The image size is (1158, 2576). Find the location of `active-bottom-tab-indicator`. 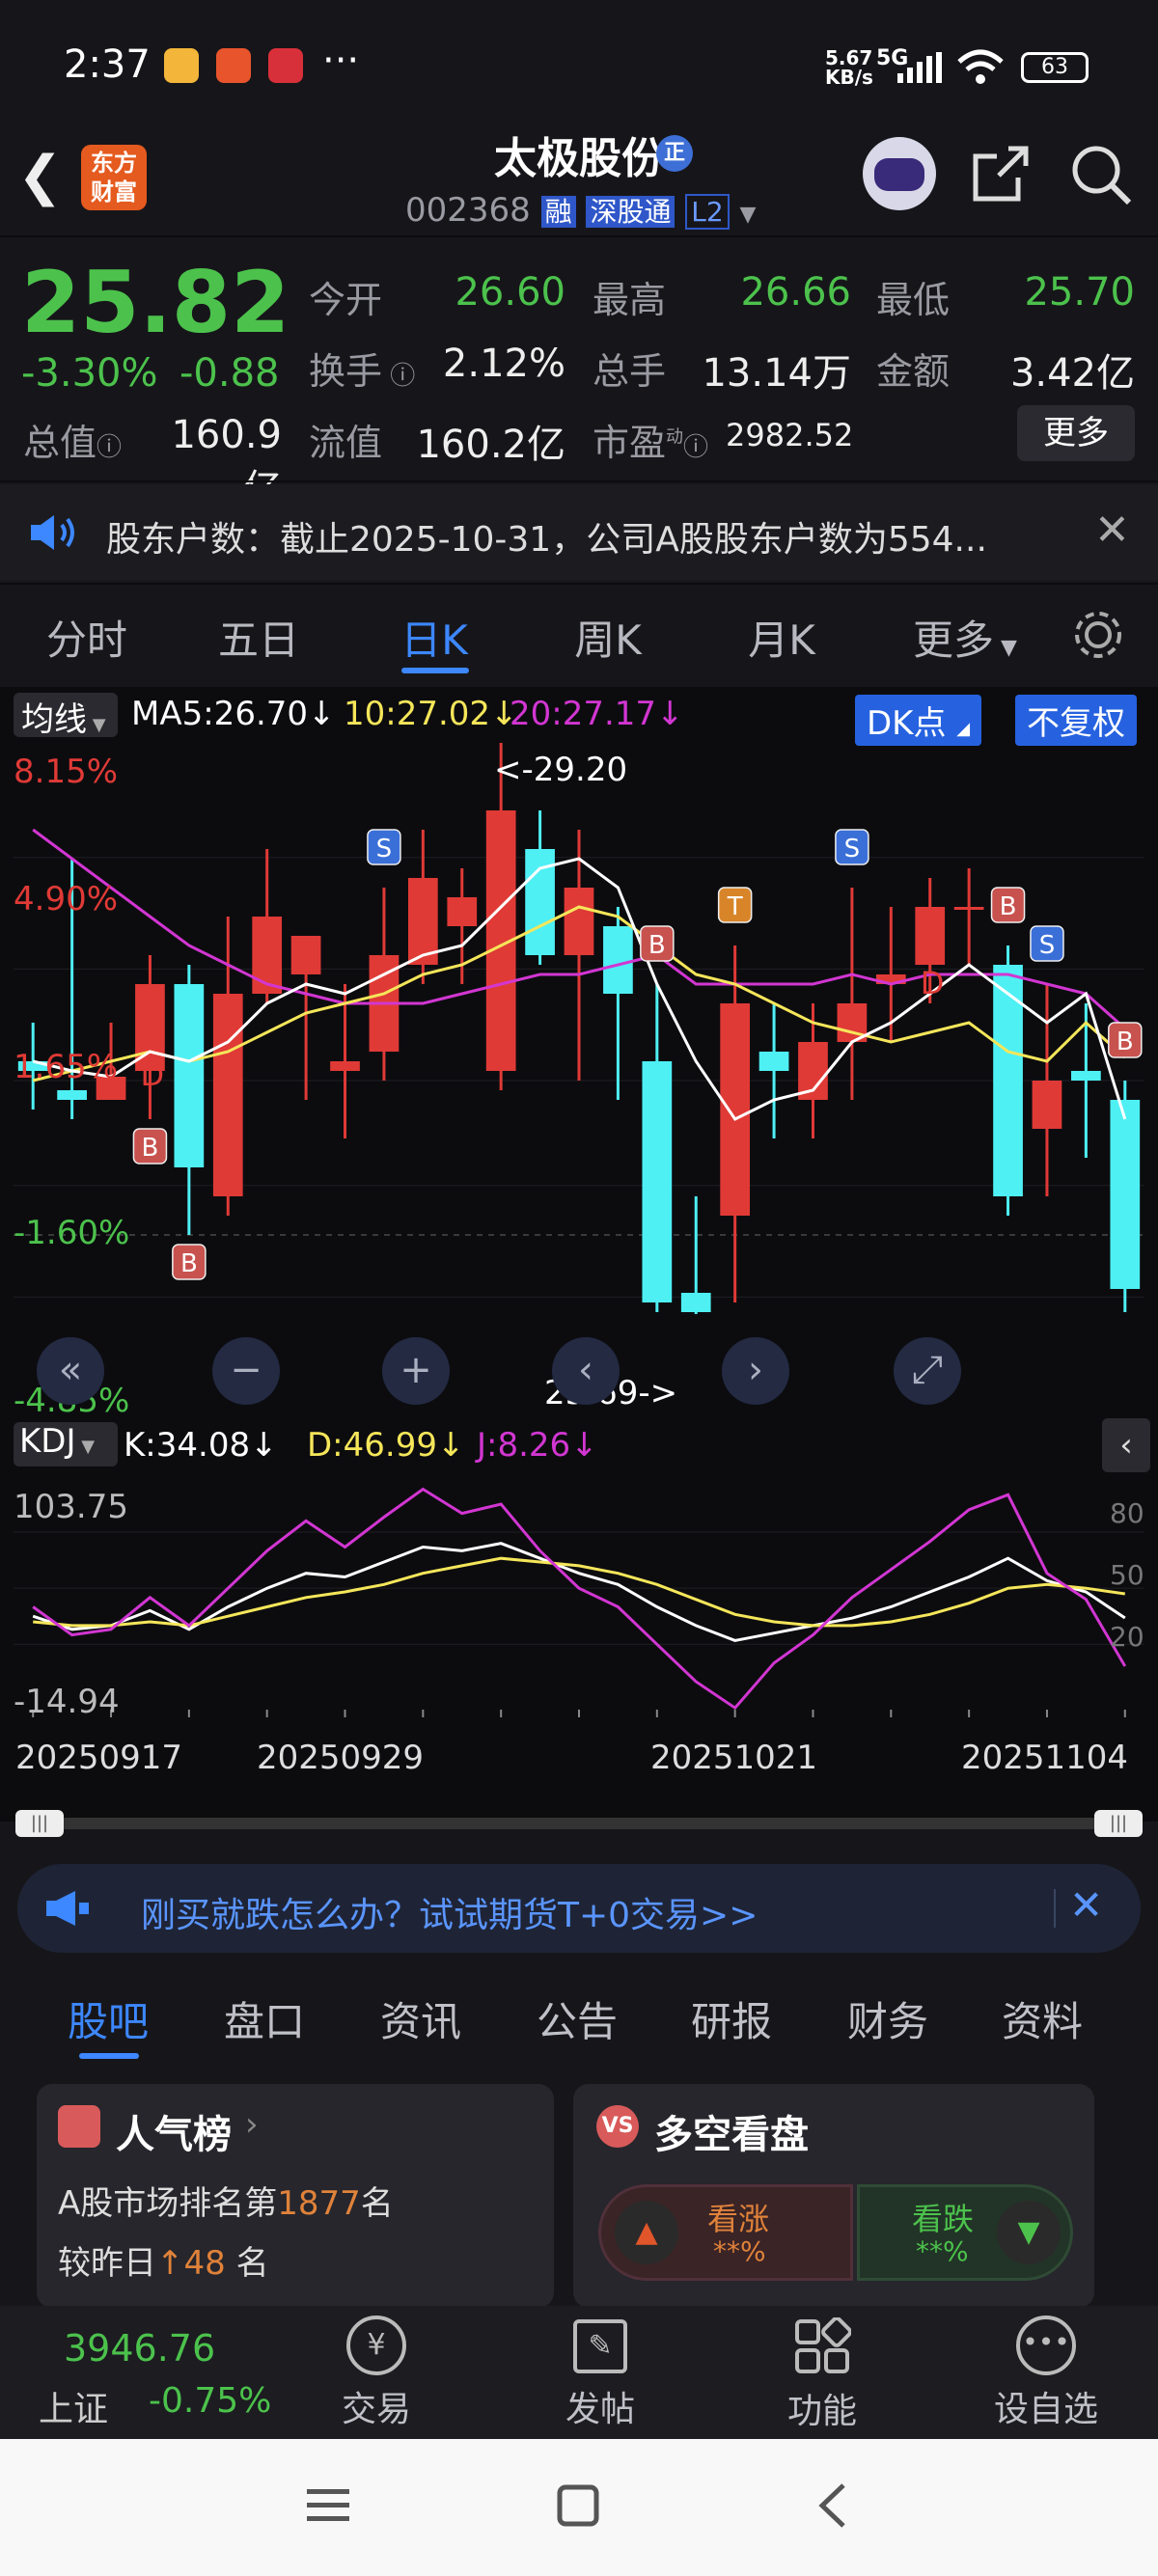

active-bottom-tab-indicator is located at coordinates (109, 2056).